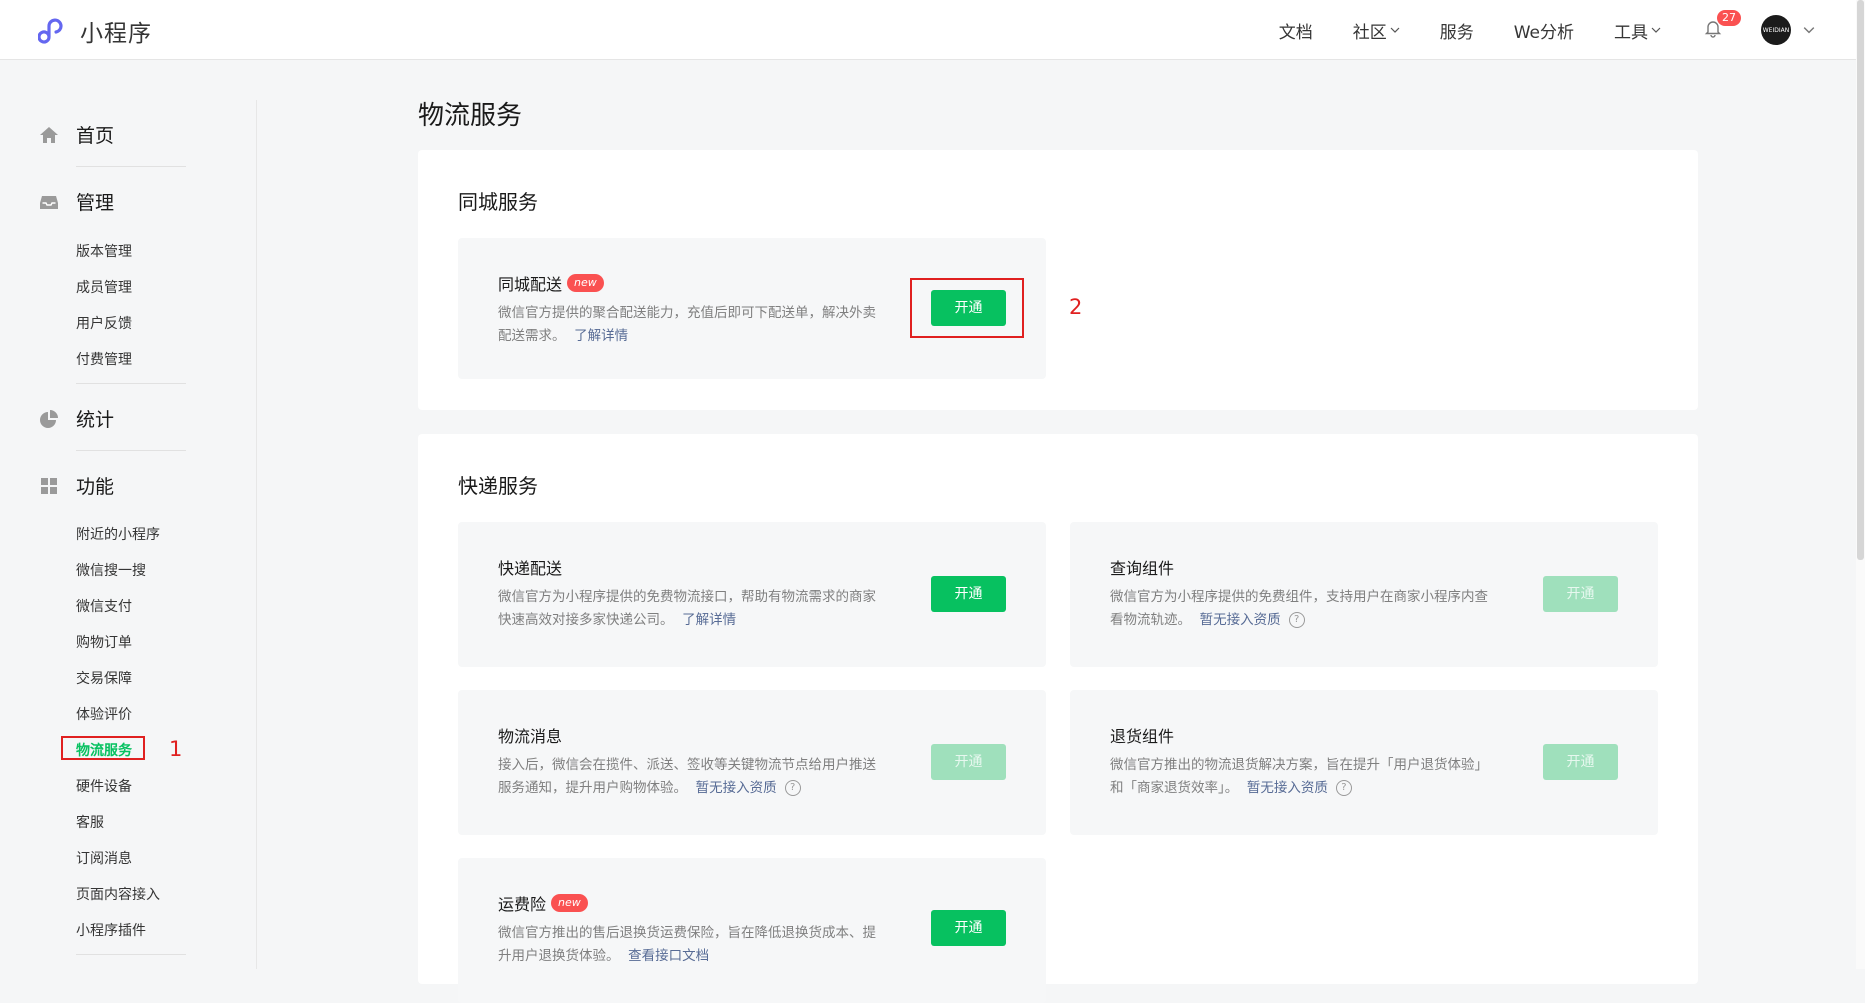 Image resolution: width=1865 pixels, height=1003 pixels. Describe the element at coordinates (530, 284) in the screenshot. I see `card-title-text: 同城配送` at that location.